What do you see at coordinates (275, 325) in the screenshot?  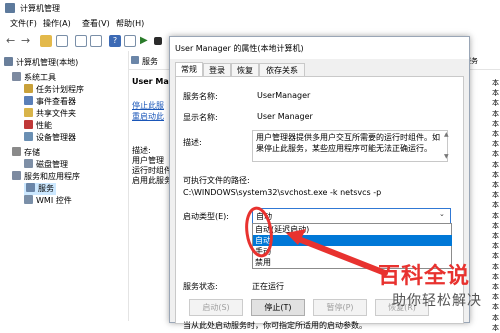 I see `start-params-hint: 当从此处启动服务时，你可指定所适用的启动参数。` at bounding box center [275, 325].